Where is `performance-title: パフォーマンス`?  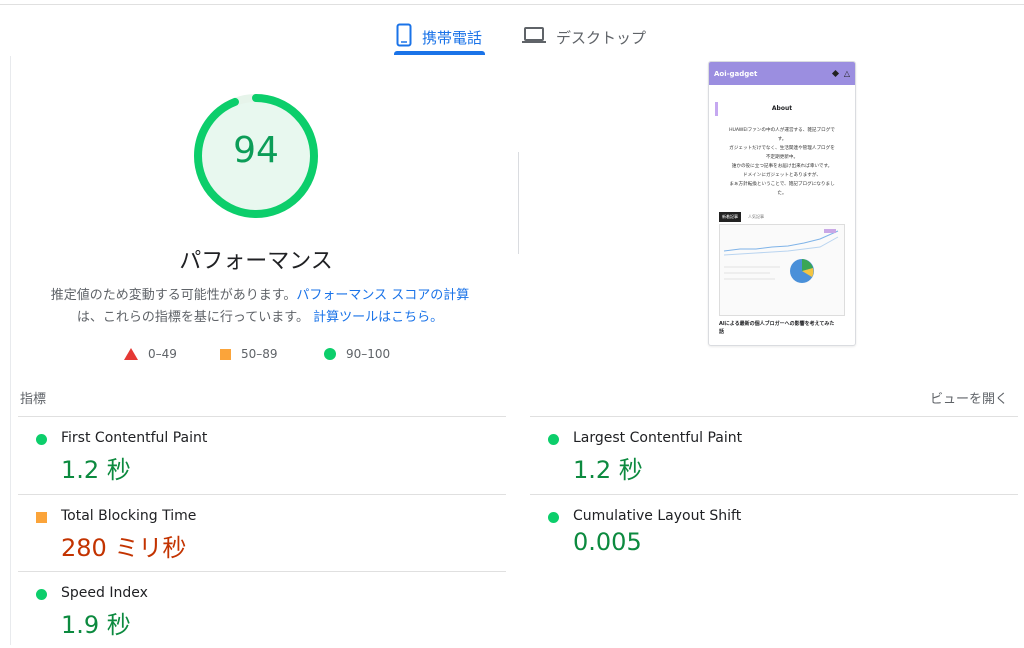
performance-title: パフォーマンス is located at coordinates (256, 261).